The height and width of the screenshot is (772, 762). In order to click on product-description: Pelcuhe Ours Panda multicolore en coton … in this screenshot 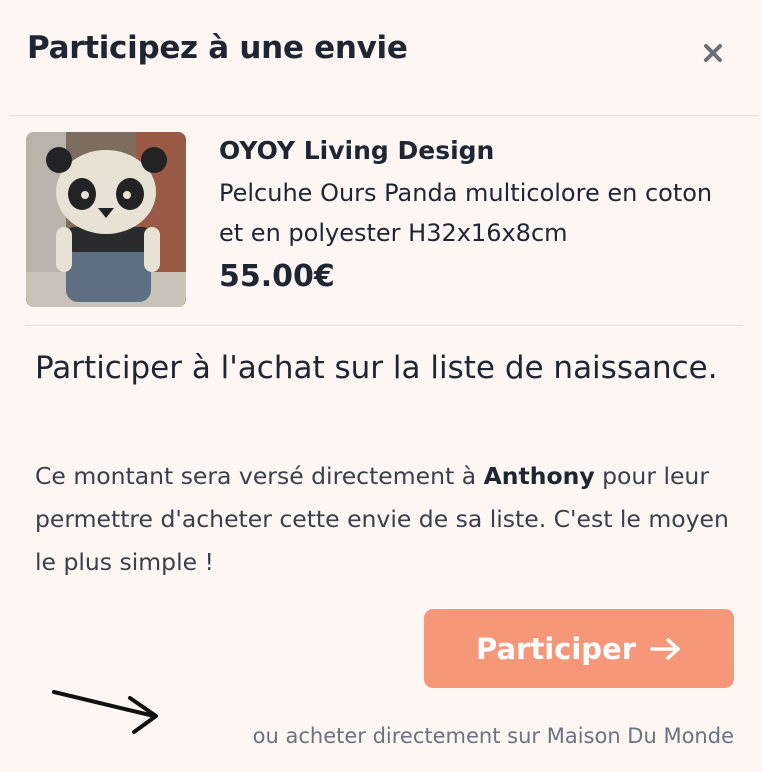, I will do `click(466, 213)`.